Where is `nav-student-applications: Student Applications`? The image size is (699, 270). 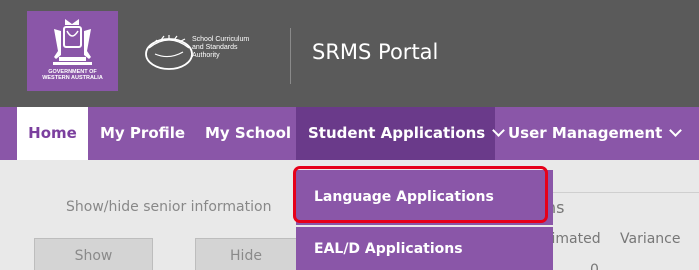
nav-student-applications: Student Applications is located at coordinates (401, 133).